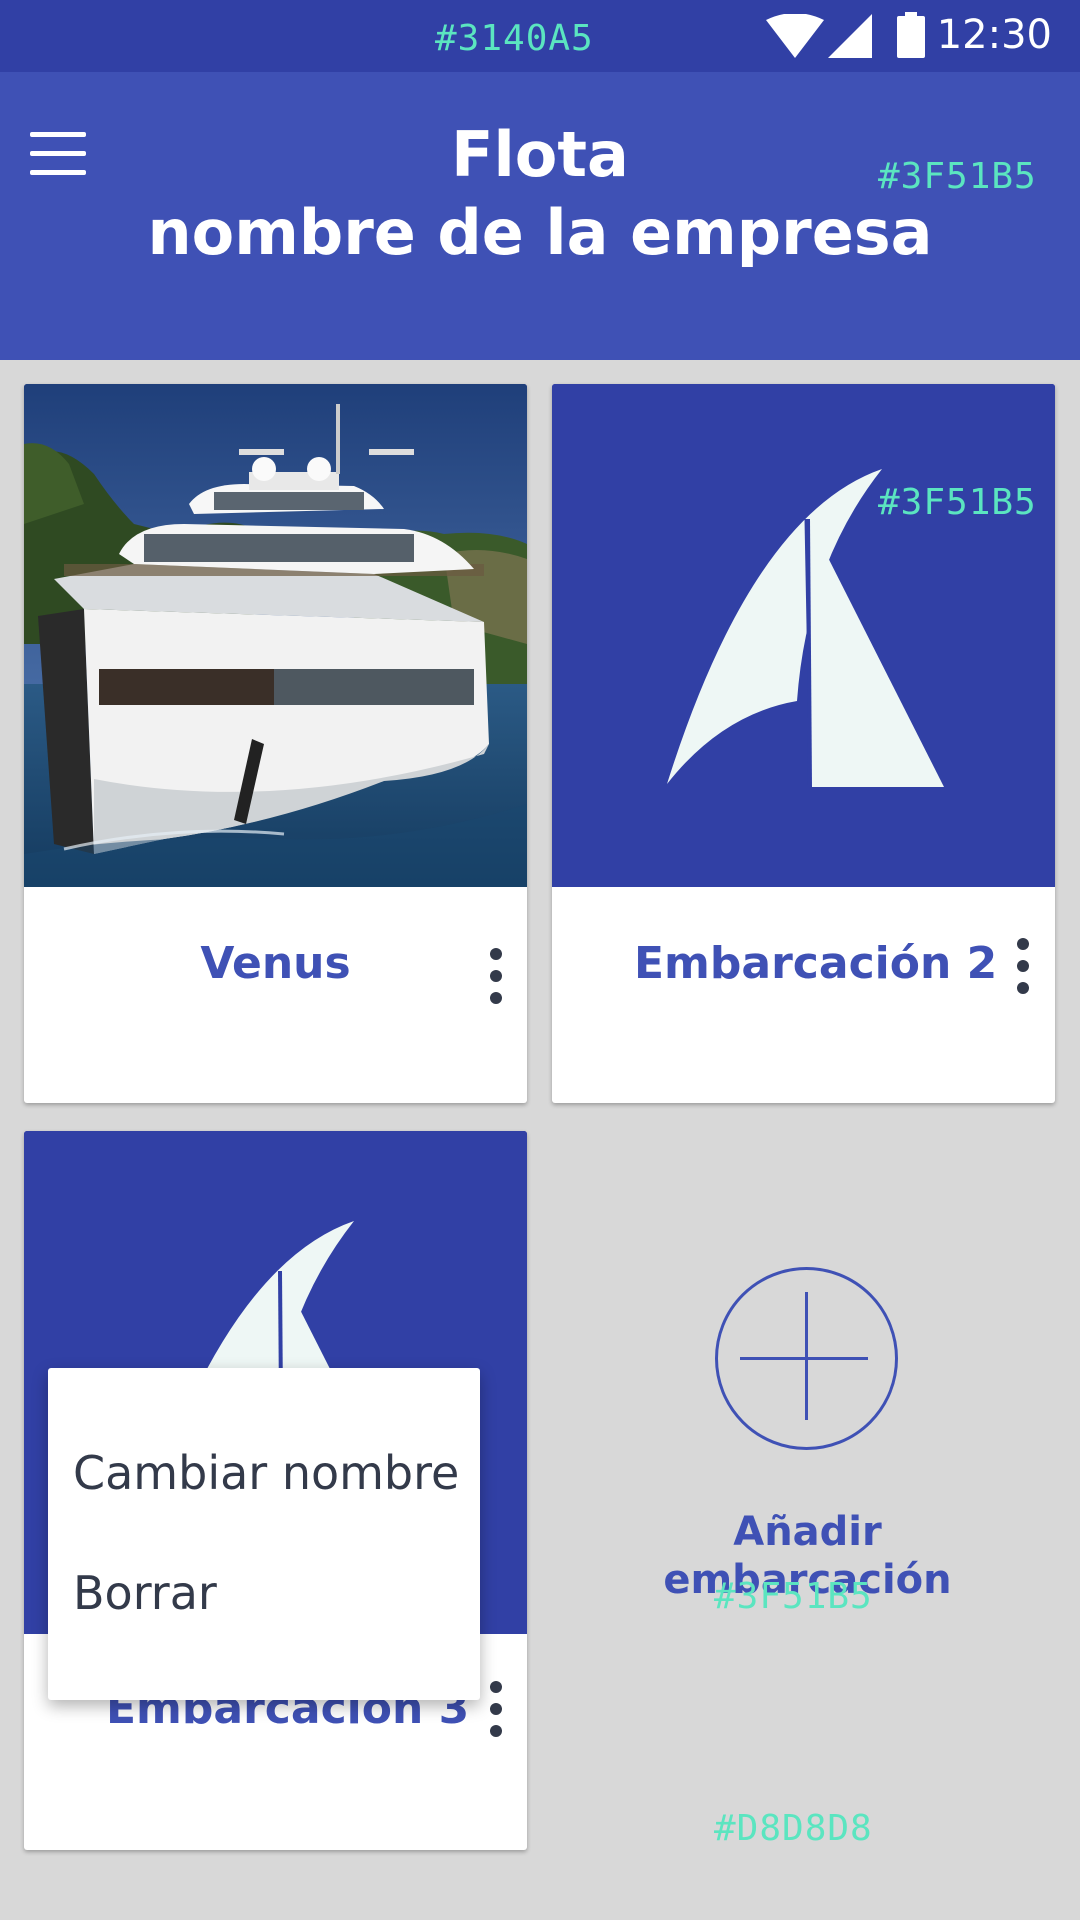 Image resolution: width=1080 pixels, height=1920 pixels. What do you see at coordinates (807, 1532) in the screenshot?
I see `add-boat-label-line1: Añadir` at bounding box center [807, 1532].